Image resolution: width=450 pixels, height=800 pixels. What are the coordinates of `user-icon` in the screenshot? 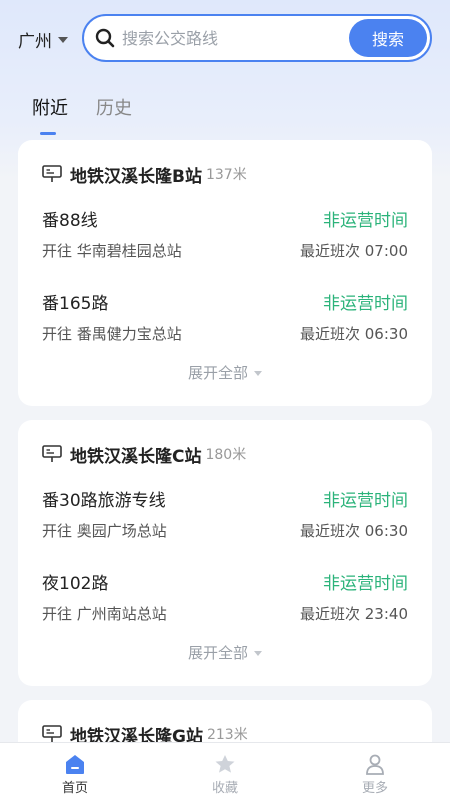 It's located at (375, 764).